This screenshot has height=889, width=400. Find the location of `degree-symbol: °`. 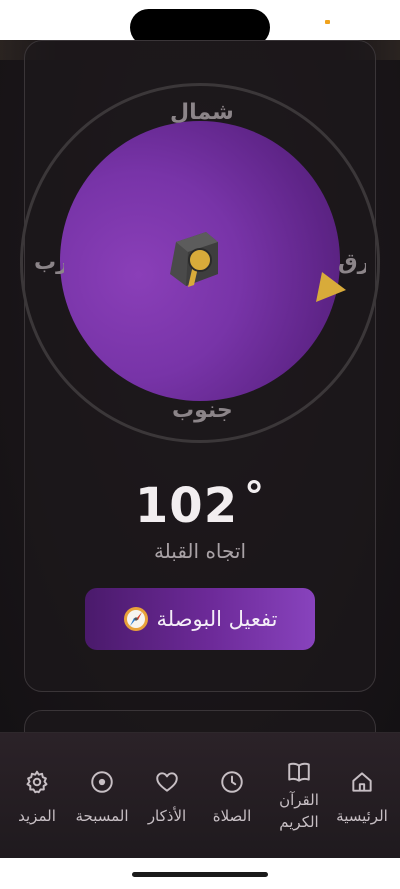

degree-symbol: ° is located at coordinates (255, 497).